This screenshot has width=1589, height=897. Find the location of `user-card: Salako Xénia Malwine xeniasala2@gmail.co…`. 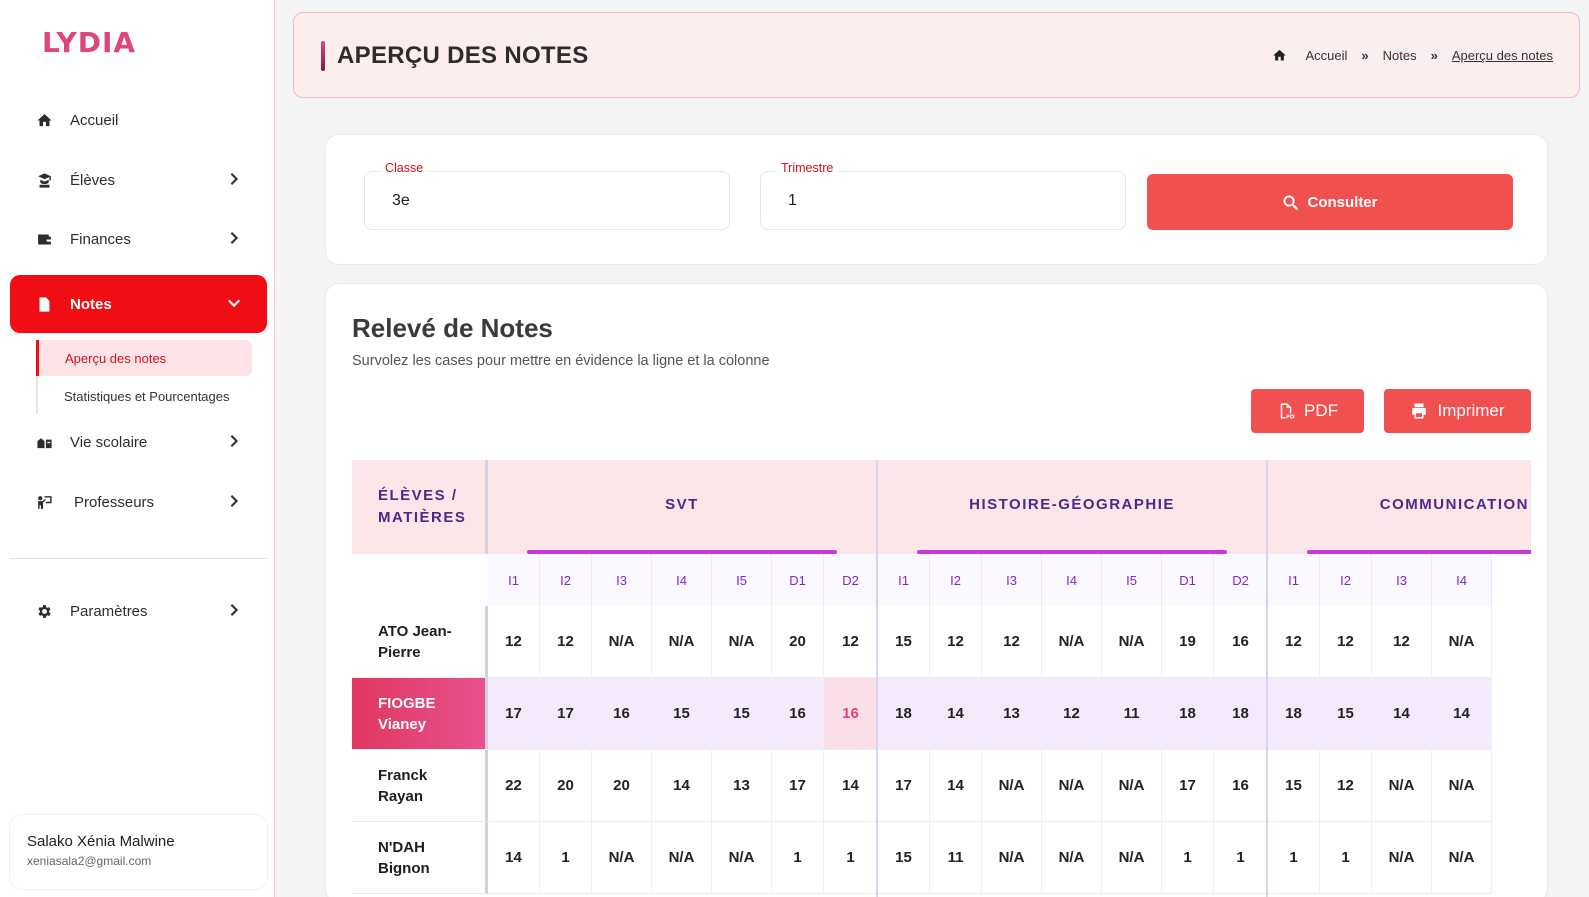

user-card: Salako Xénia Malwine xeniasala2@gmail.co… is located at coordinates (138, 852).